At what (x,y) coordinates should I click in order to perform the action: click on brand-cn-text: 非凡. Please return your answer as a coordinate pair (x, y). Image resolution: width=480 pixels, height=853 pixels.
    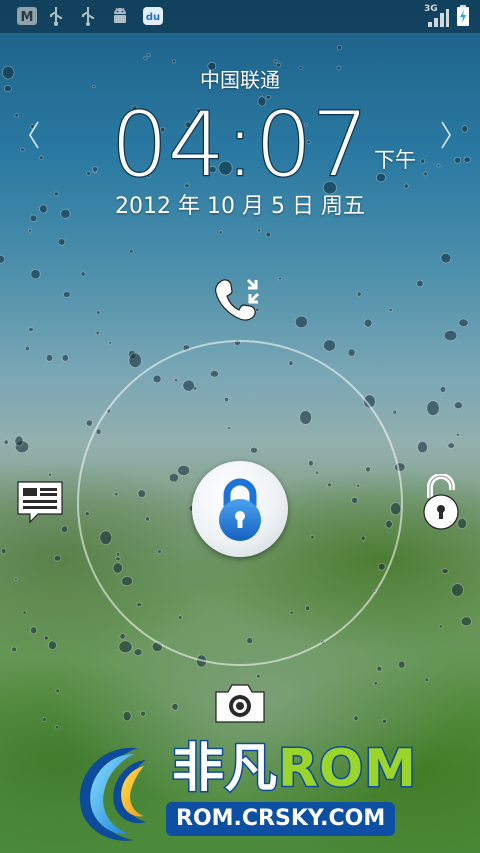
    Looking at the image, I should click on (224, 769).